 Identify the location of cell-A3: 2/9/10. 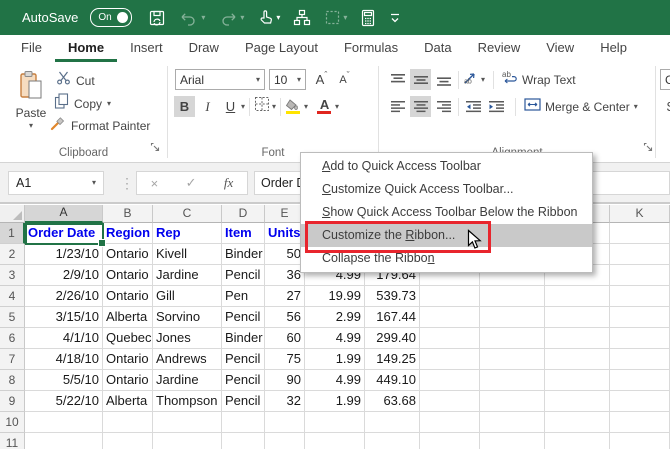
(64, 275).